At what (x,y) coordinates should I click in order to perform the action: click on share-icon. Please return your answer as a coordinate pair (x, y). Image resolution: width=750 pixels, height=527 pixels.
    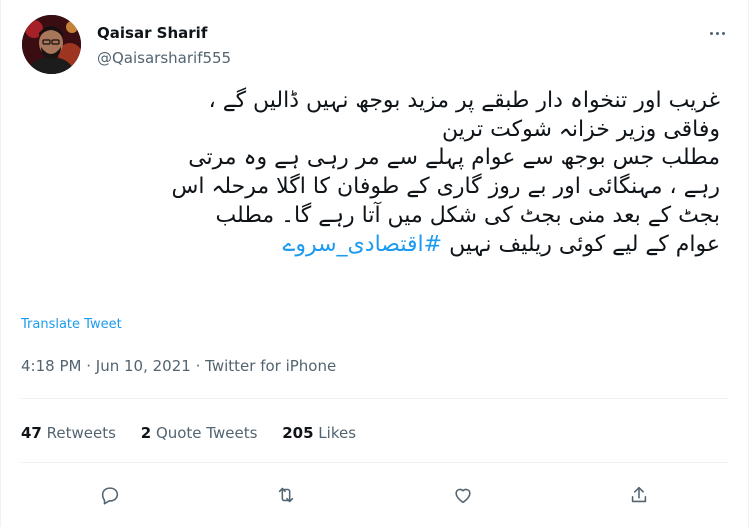
    Looking at the image, I should click on (639, 495).